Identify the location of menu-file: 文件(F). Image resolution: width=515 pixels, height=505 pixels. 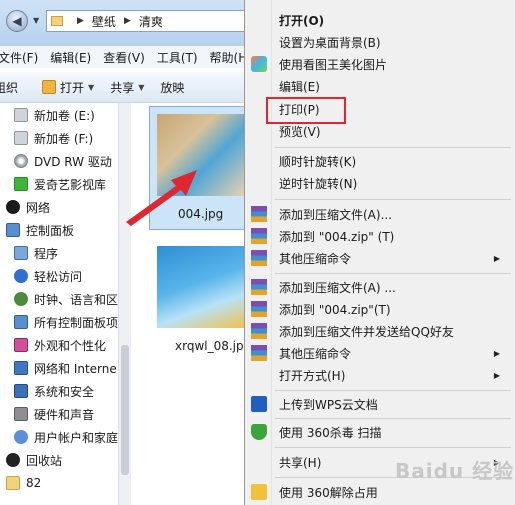
(22, 57).